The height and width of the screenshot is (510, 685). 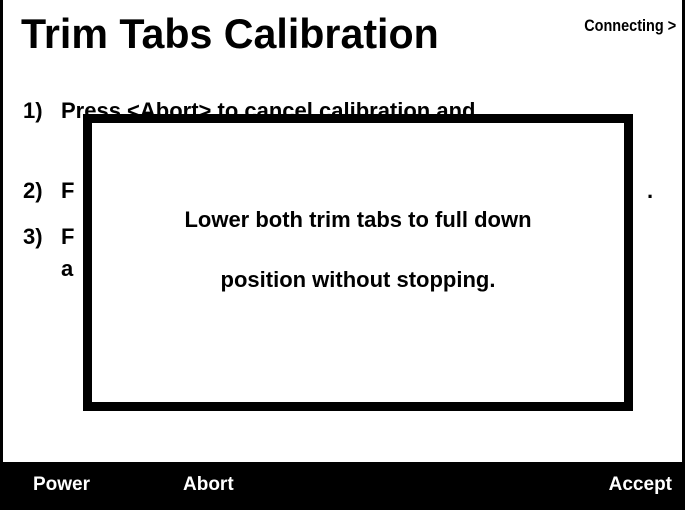 What do you see at coordinates (630, 26) in the screenshot?
I see `connection-status: Connecting >` at bounding box center [630, 26].